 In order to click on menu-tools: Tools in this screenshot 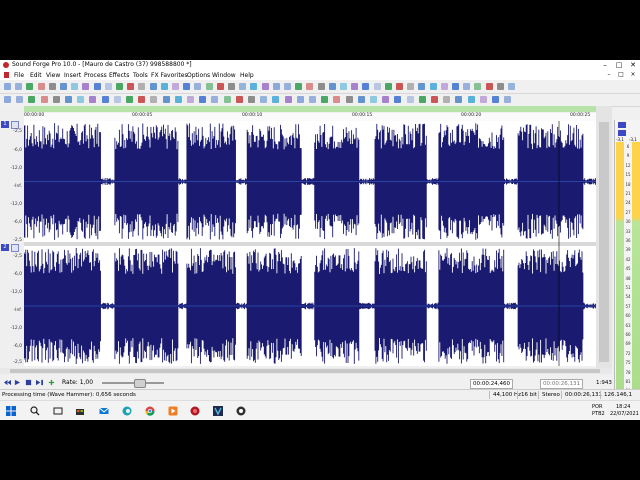, I will do `click(140, 75)`.